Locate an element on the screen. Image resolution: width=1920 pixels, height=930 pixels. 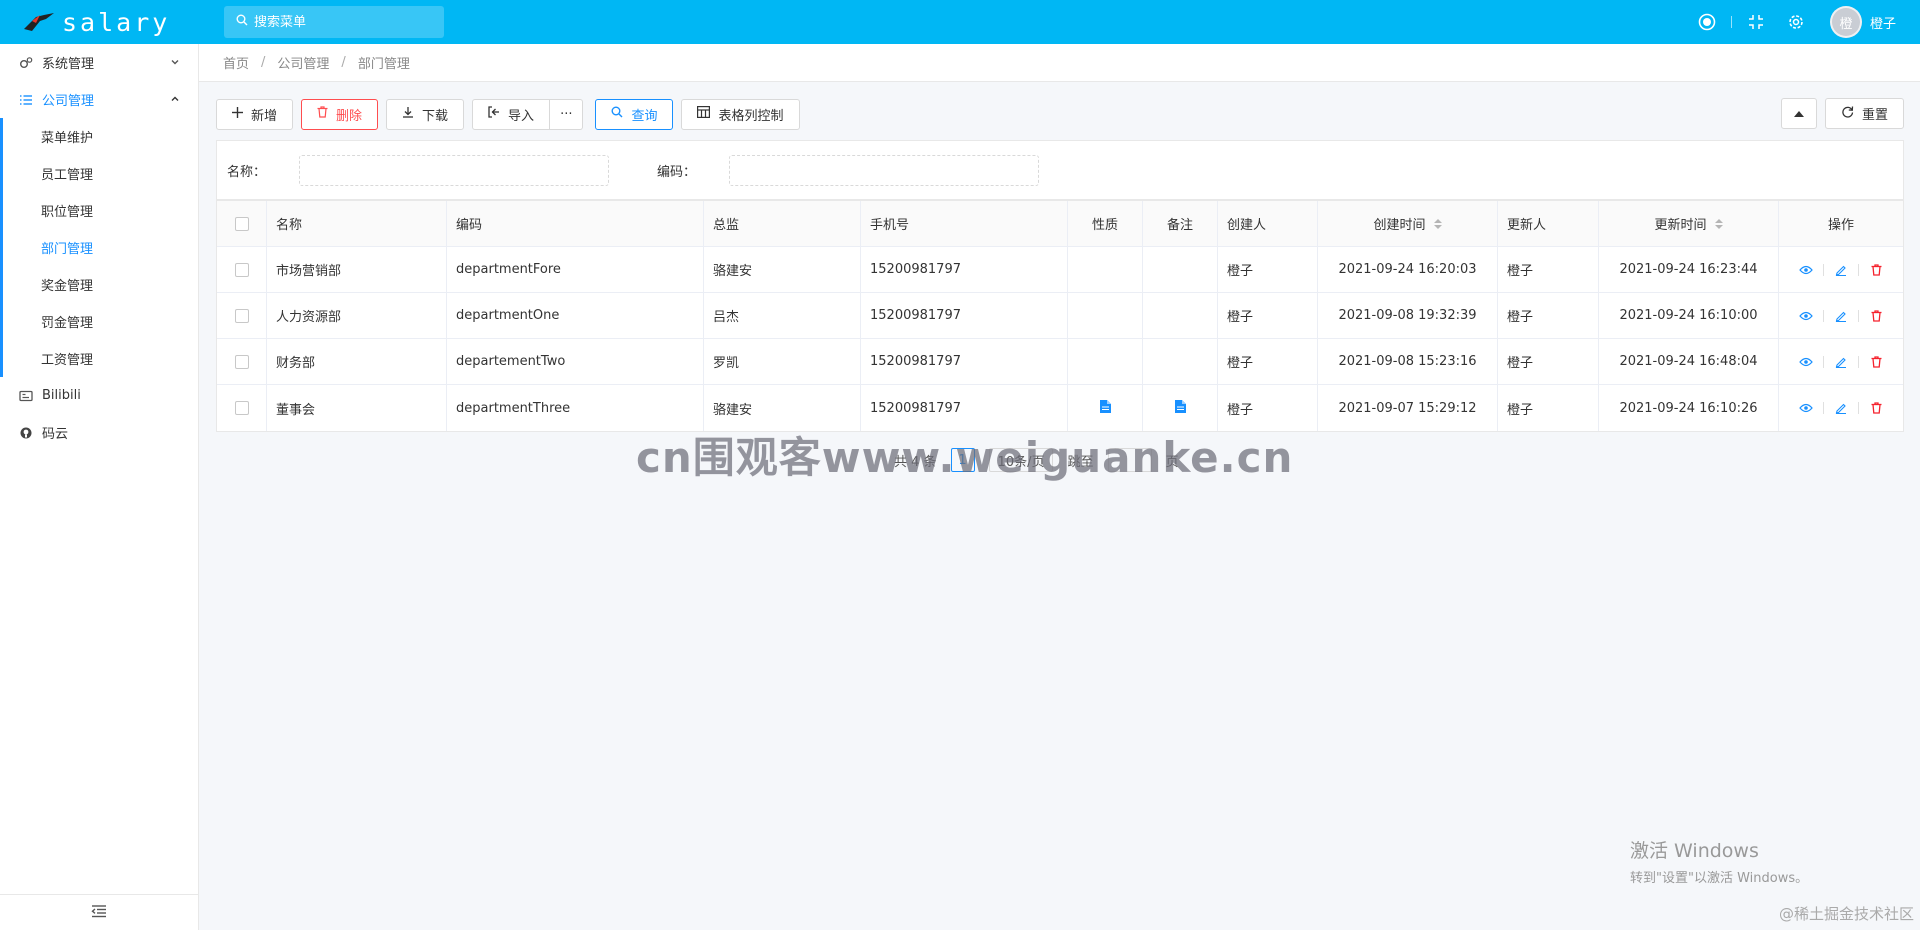
select-all-checkbox is located at coordinates (241, 223).